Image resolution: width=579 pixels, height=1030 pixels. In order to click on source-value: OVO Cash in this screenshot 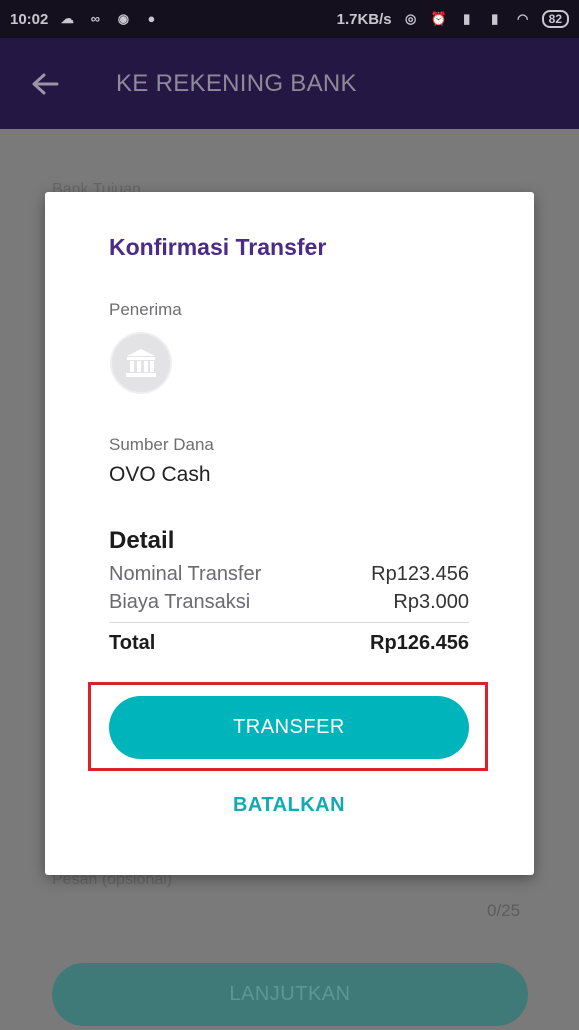, I will do `click(160, 474)`.